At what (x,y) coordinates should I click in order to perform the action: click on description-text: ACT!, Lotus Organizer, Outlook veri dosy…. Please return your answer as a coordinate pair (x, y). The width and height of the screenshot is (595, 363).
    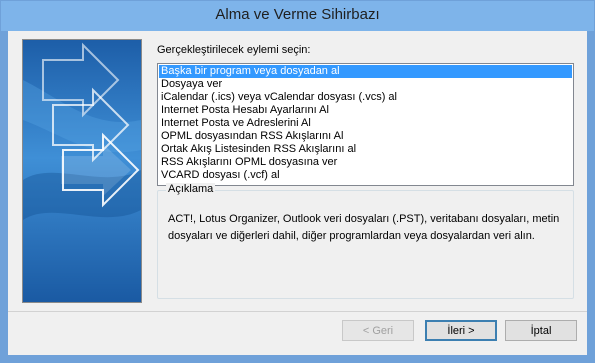
    Looking at the image, I should click on (364, 227).